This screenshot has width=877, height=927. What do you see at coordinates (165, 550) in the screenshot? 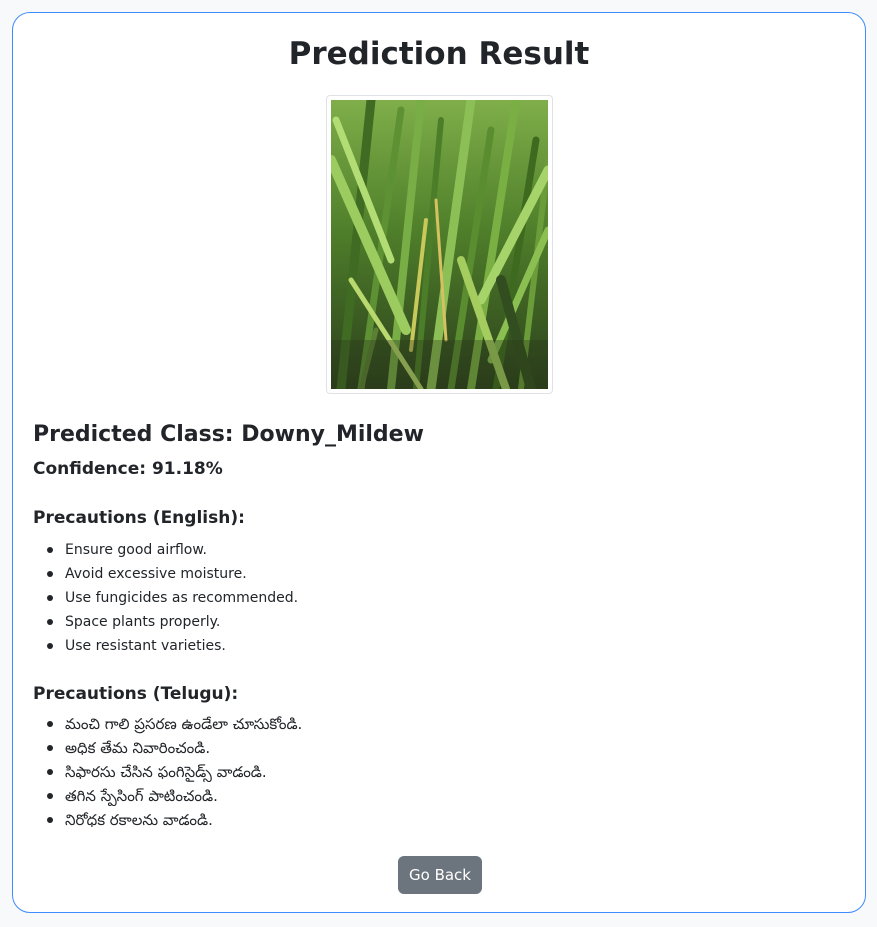
I see `list-item: Ensure good airflow.` at bounding box center [165, 550].